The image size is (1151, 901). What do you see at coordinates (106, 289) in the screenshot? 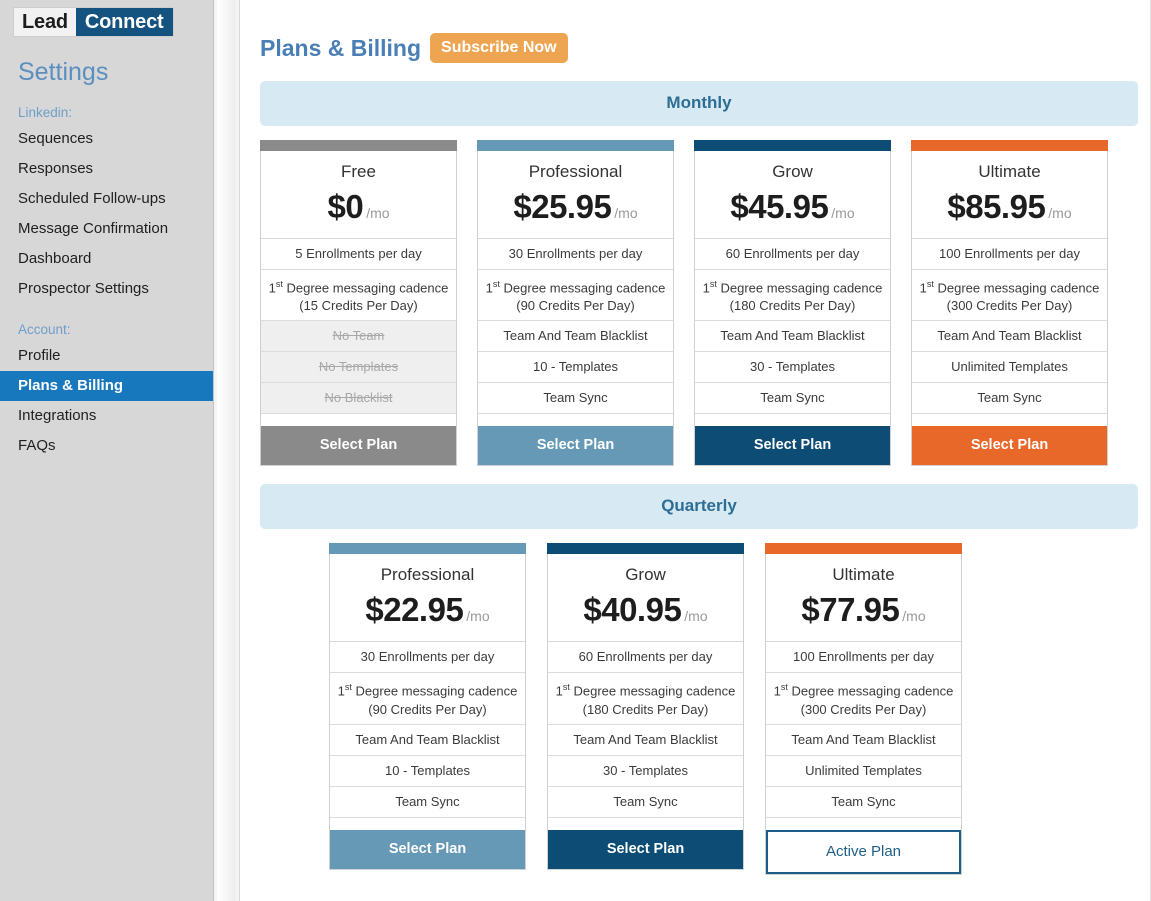
I see `sidebar-item-prospector-settings: Prospector Settings` at bounding box center [106, 289].